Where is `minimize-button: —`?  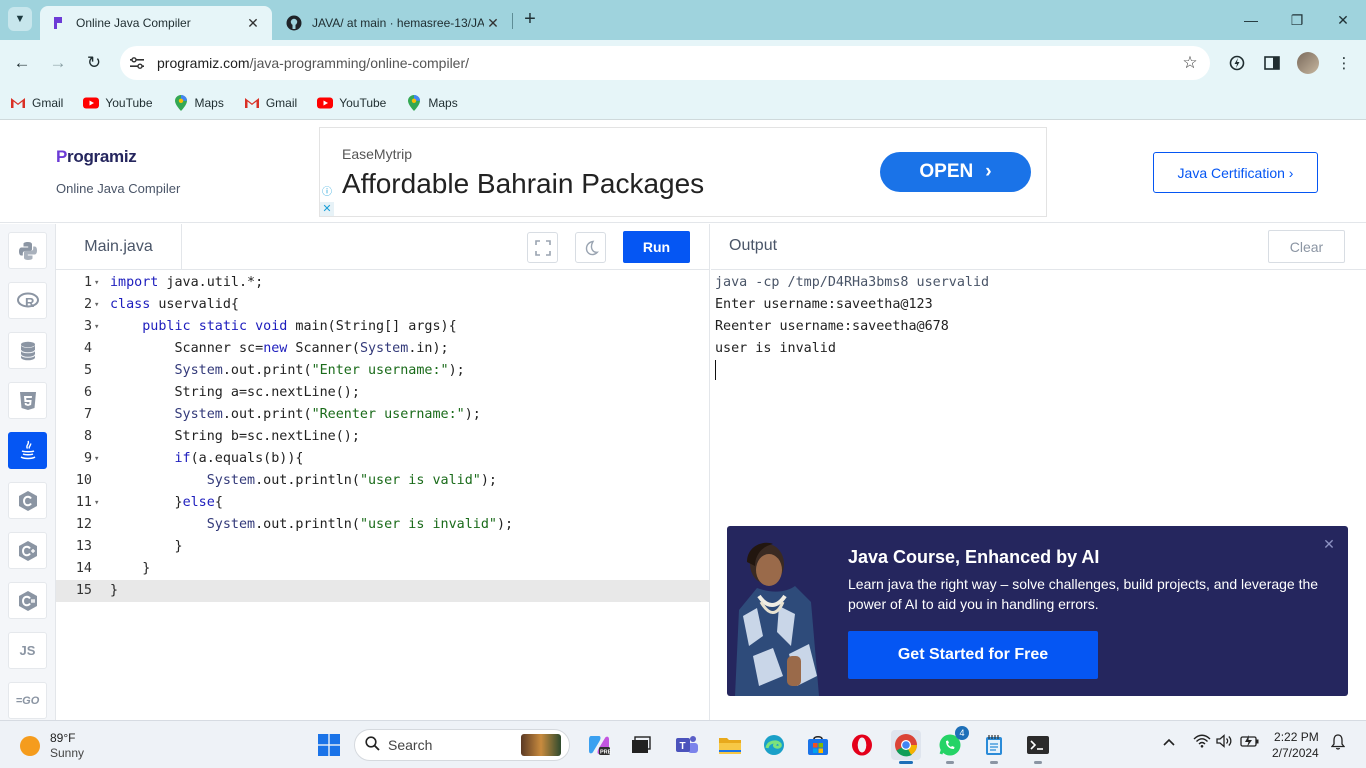 minimize-button: — is located at coordinates (1251, 20).